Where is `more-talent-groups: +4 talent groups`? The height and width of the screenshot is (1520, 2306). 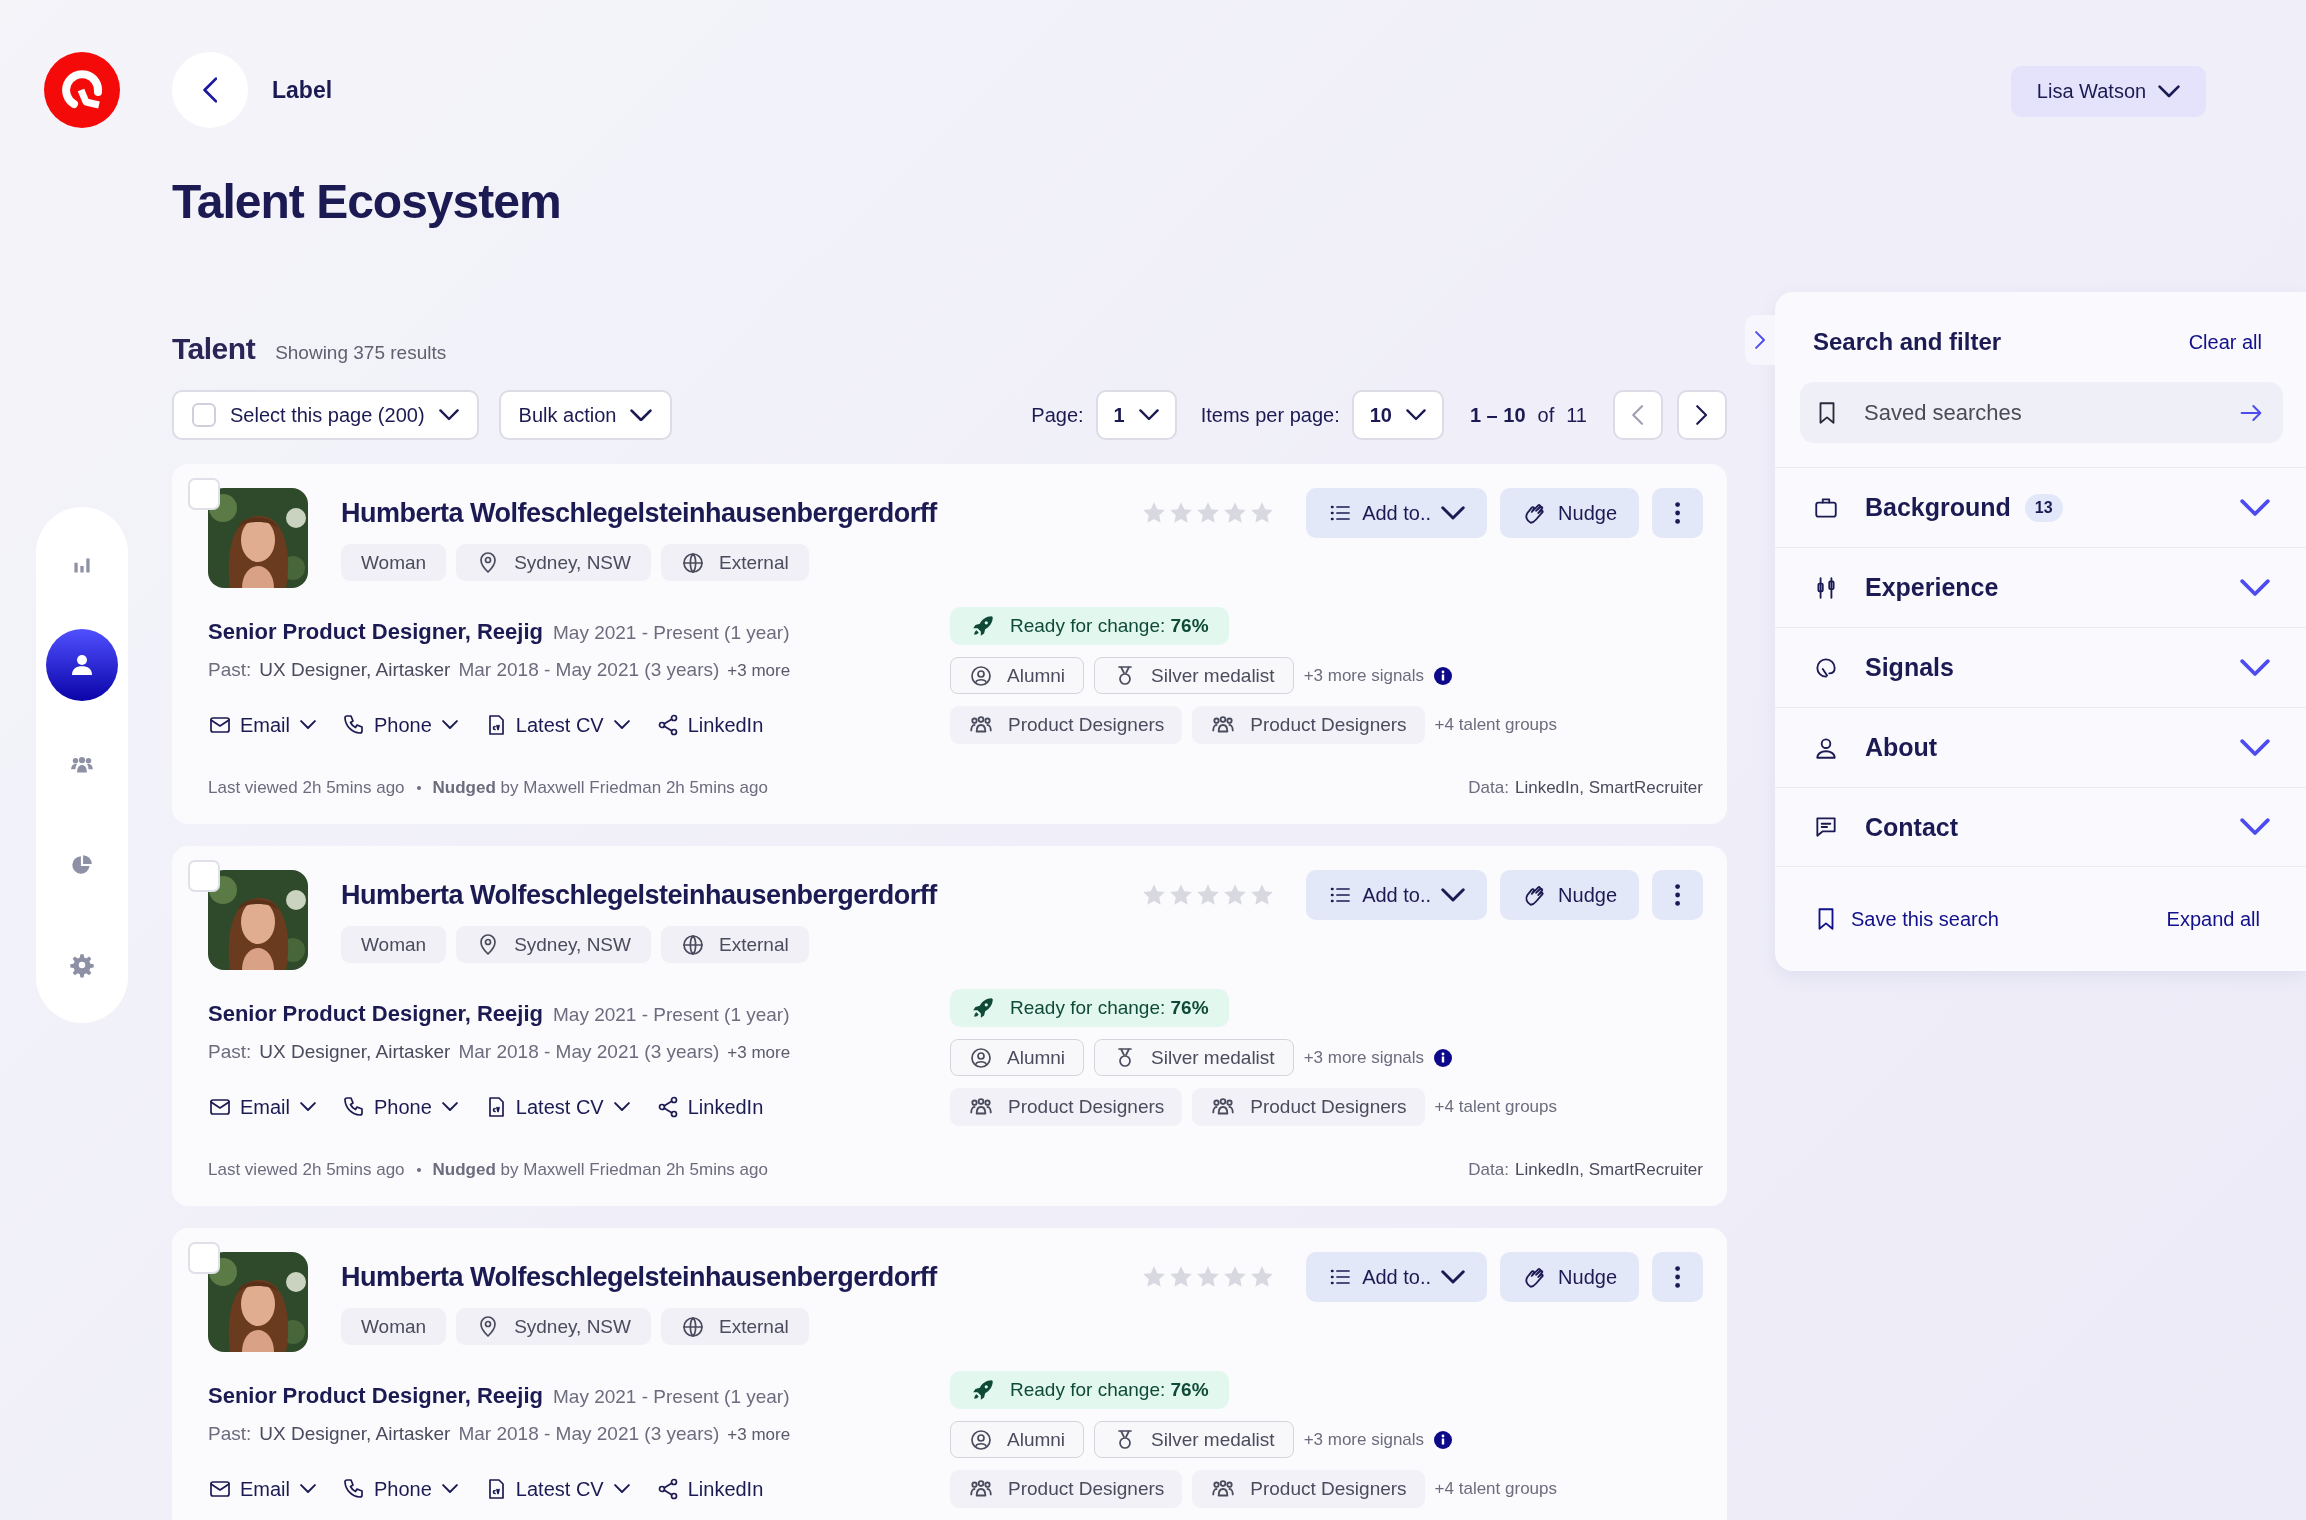 more-talent-groups: +4 talent groups is located at coordinates (1495, 725).